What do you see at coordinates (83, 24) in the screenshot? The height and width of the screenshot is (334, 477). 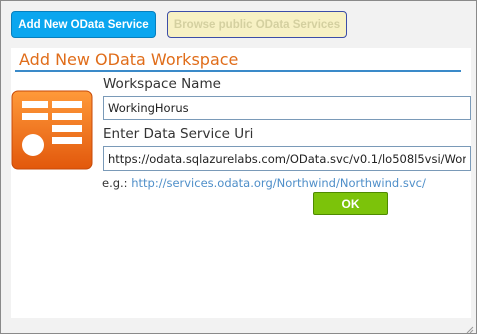 I see `add-new-odata-service-button: Add New OData Service` at bounding box center [83, 24].